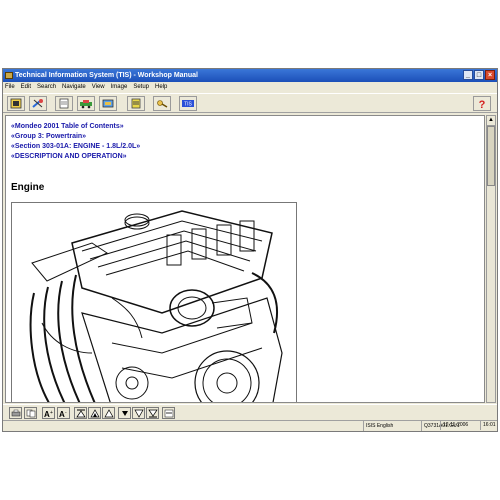 Image resolution: width=500 pixels, height=500 pixels. I want to click on copy-button, so click(30, 413).